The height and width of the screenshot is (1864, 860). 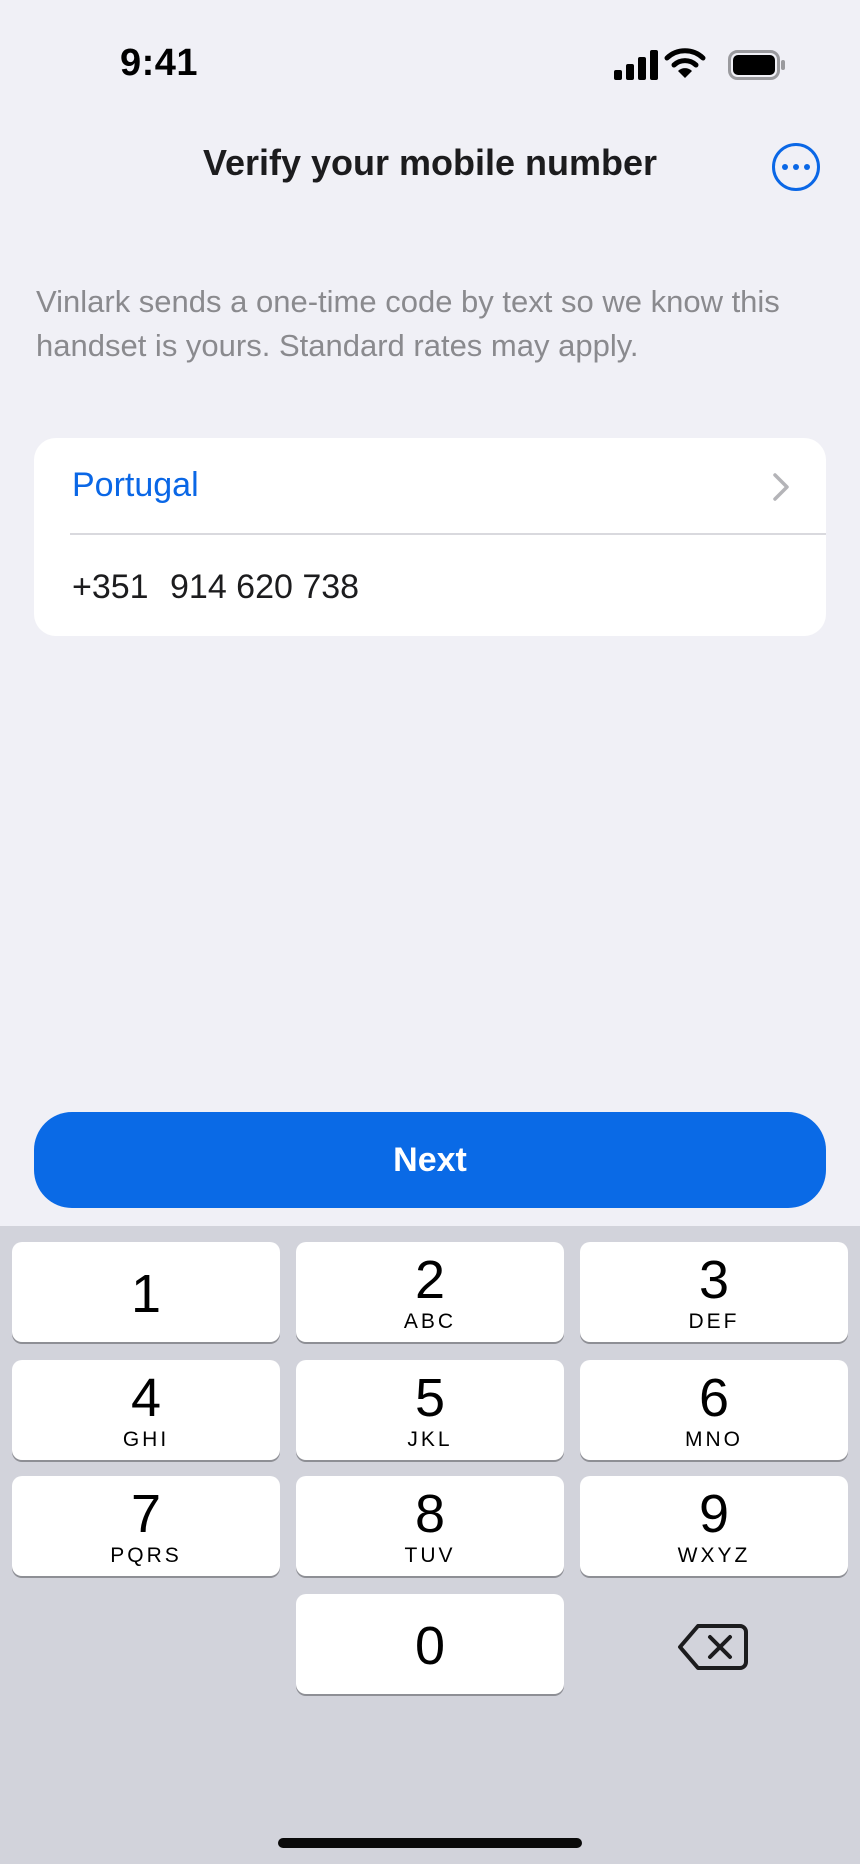 I want to click on key-digit: 1, so click(x=146, y=1294).